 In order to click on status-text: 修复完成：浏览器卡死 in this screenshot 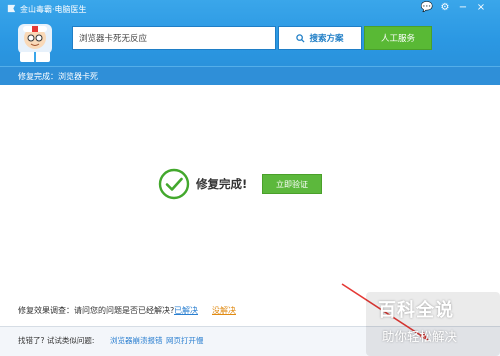, I will do `click(58, 76)`.